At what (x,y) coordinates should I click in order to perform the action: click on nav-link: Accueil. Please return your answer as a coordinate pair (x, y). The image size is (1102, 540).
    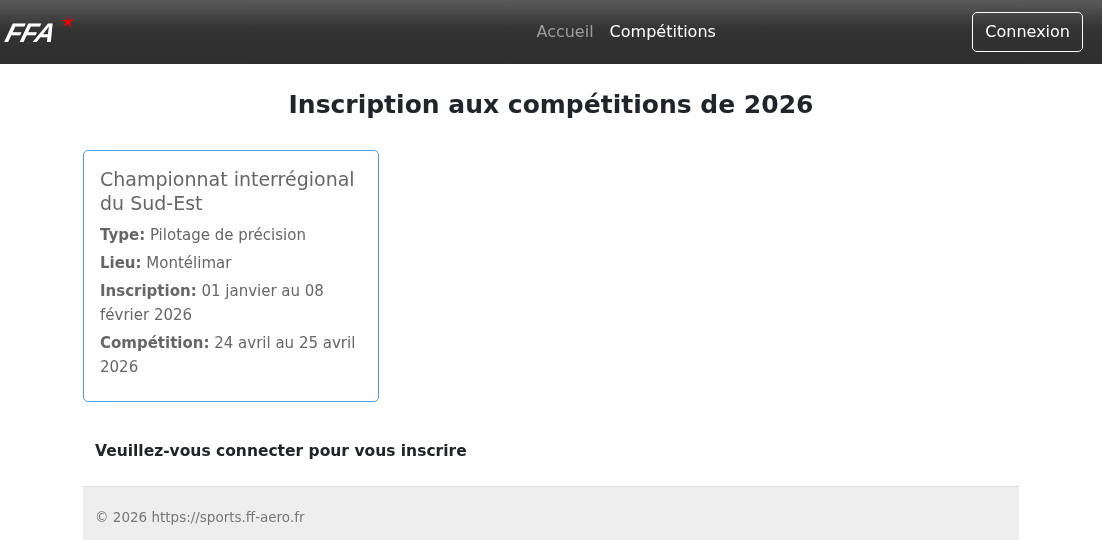
    Looking at the image, I should click on (565, 32).